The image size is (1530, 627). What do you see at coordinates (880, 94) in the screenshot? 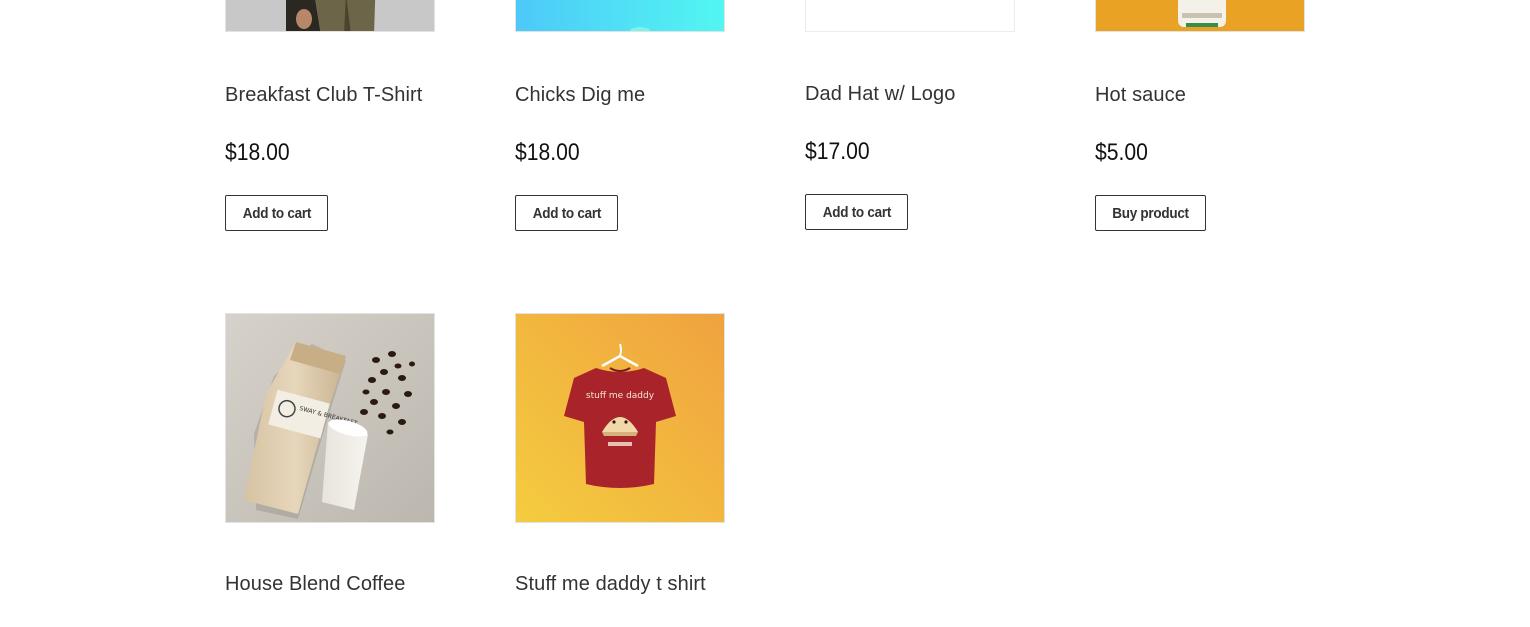
I see `product-title: Dad Hat w/ Logo` at bounding box center [880, 94].